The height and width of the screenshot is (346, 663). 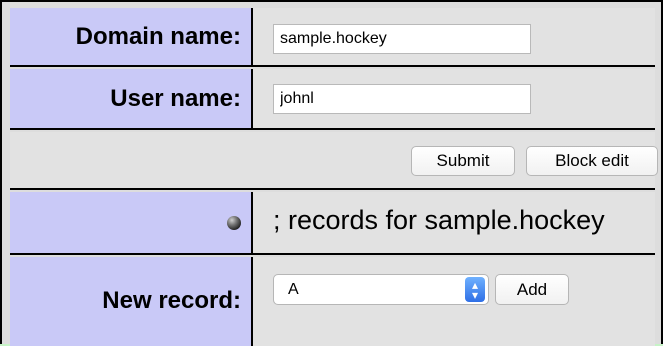 What do you see at coordinates (532, 289) in the screenshot?
I see `add-record-button: Add` at bounding box center [532, 289].